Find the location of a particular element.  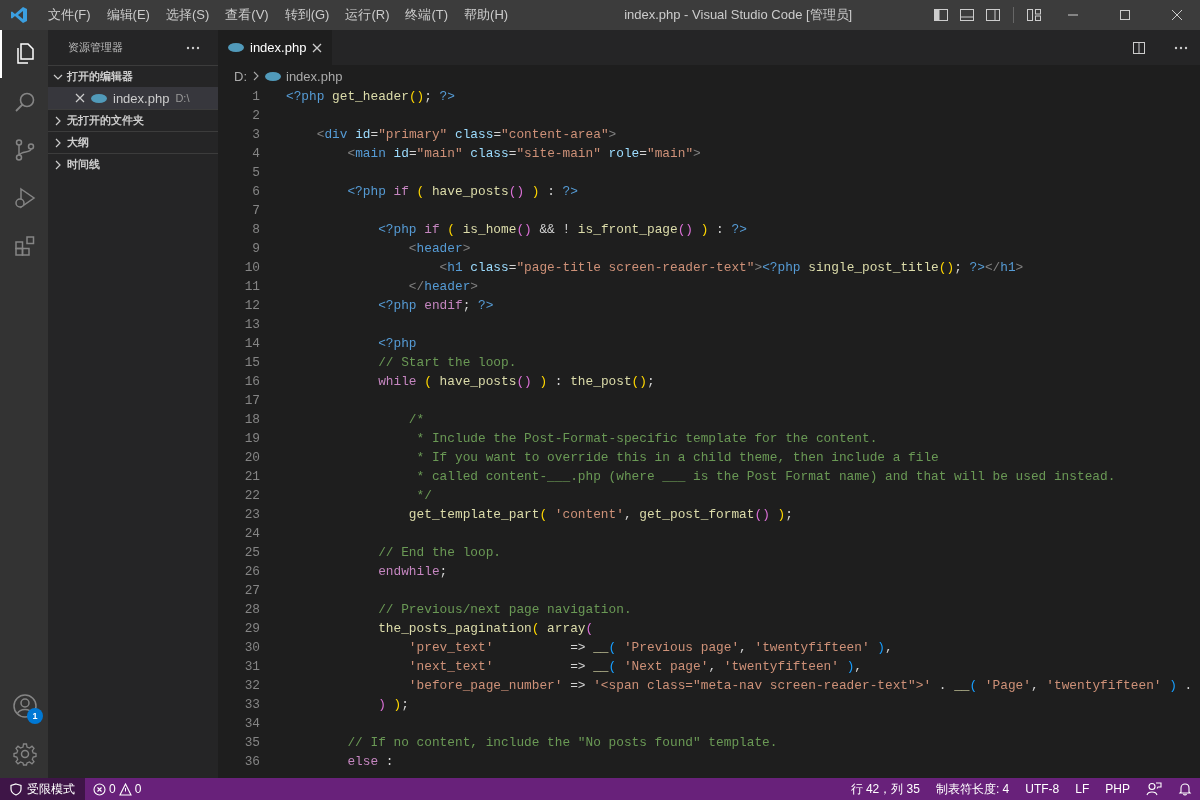

run-debug-icon is located at coordinates (25, 198).